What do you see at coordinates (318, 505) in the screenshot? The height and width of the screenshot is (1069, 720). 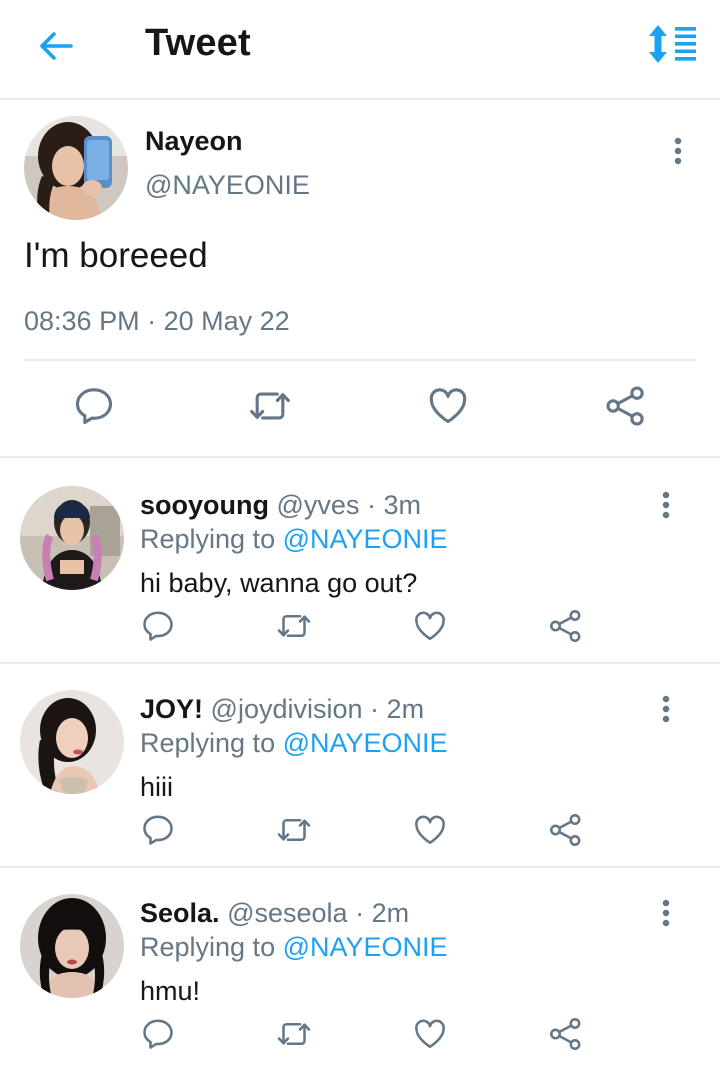 I see `author-handle: @yves` at bounding box center [318, 505].